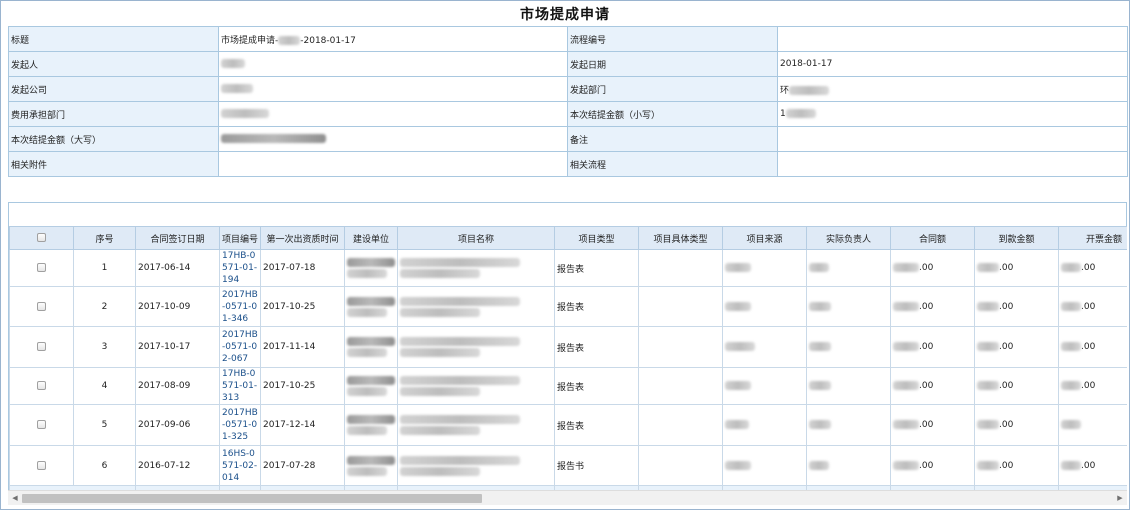 The height and width of the screenshot is (510, 1130). What do you see at coordinates (177, 386) in the screenshot?
I see `cell-sign-date: 2017-08-09` at bounding box center [177, 386].